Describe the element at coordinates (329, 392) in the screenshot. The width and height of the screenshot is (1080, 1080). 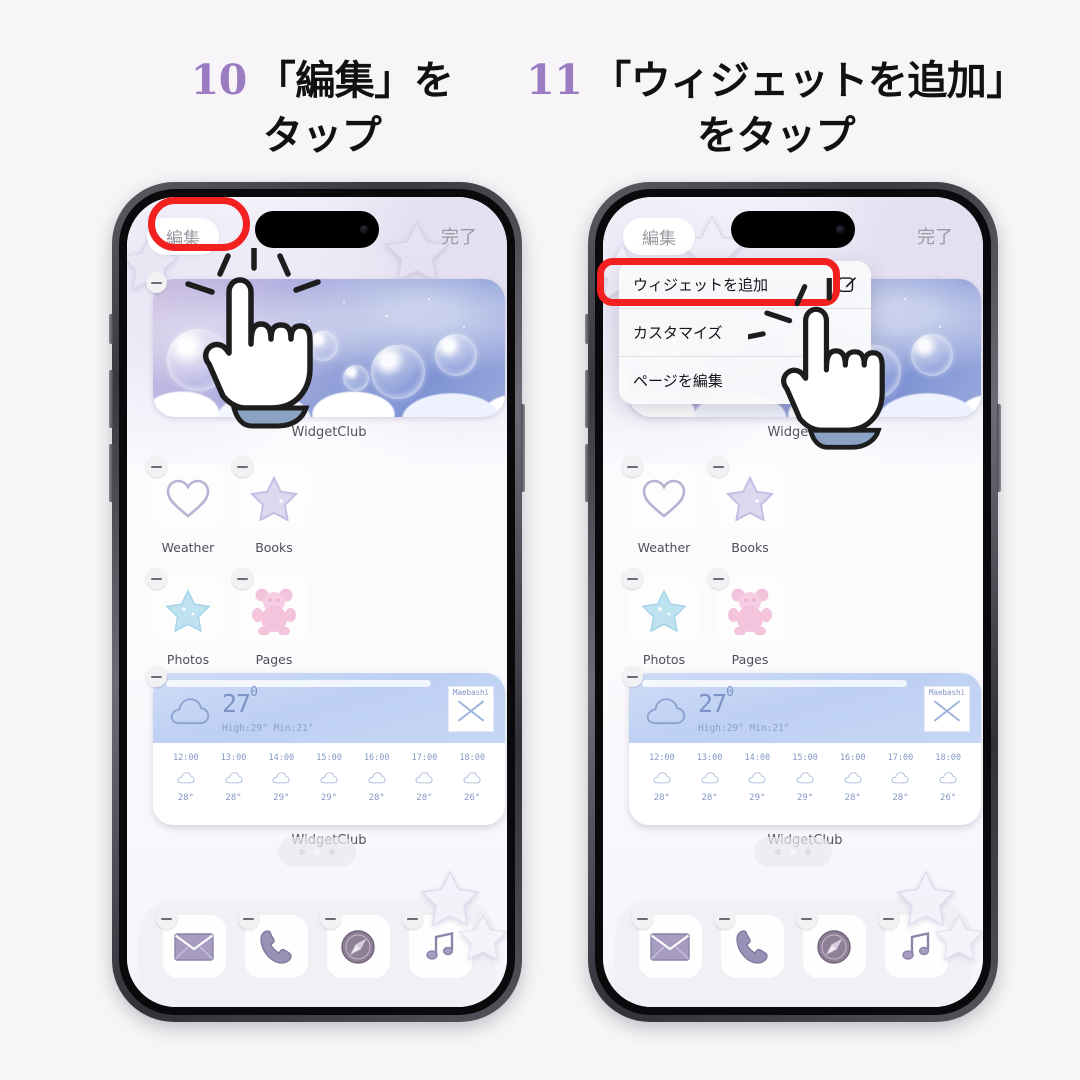
I see `cloud-decoration` at that location.